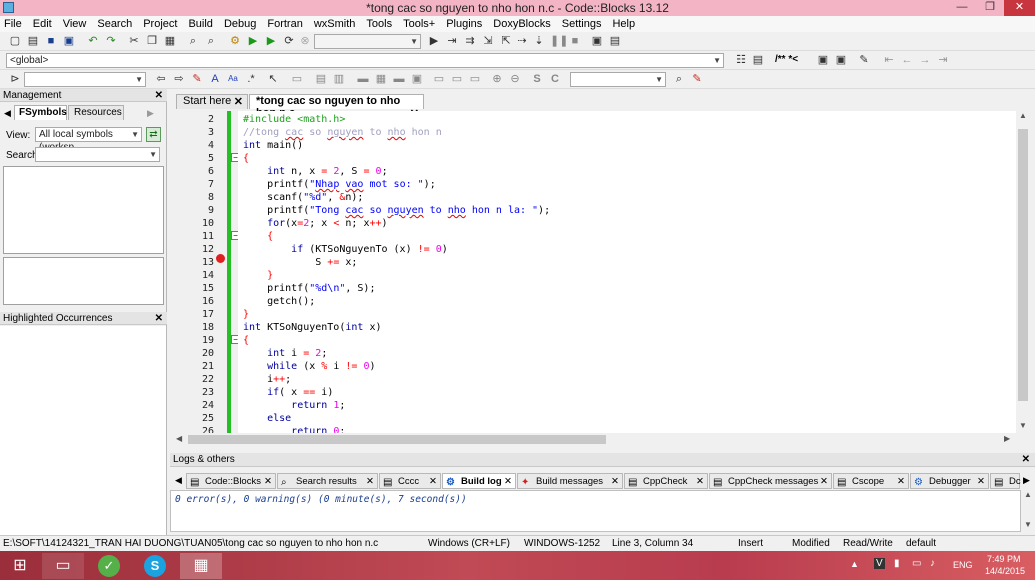 The image size is (1035, 580). Describe the element at coordinates (155, 566) in the screenshot. I see `skype-icon: S` at that location.